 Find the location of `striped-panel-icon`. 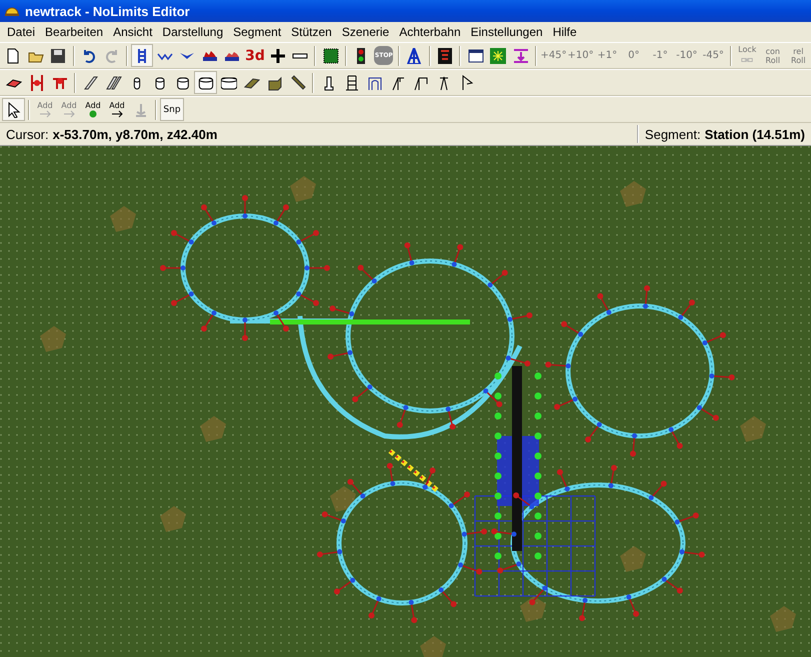

striped-panel-icon is located at coordinates (445, 56).